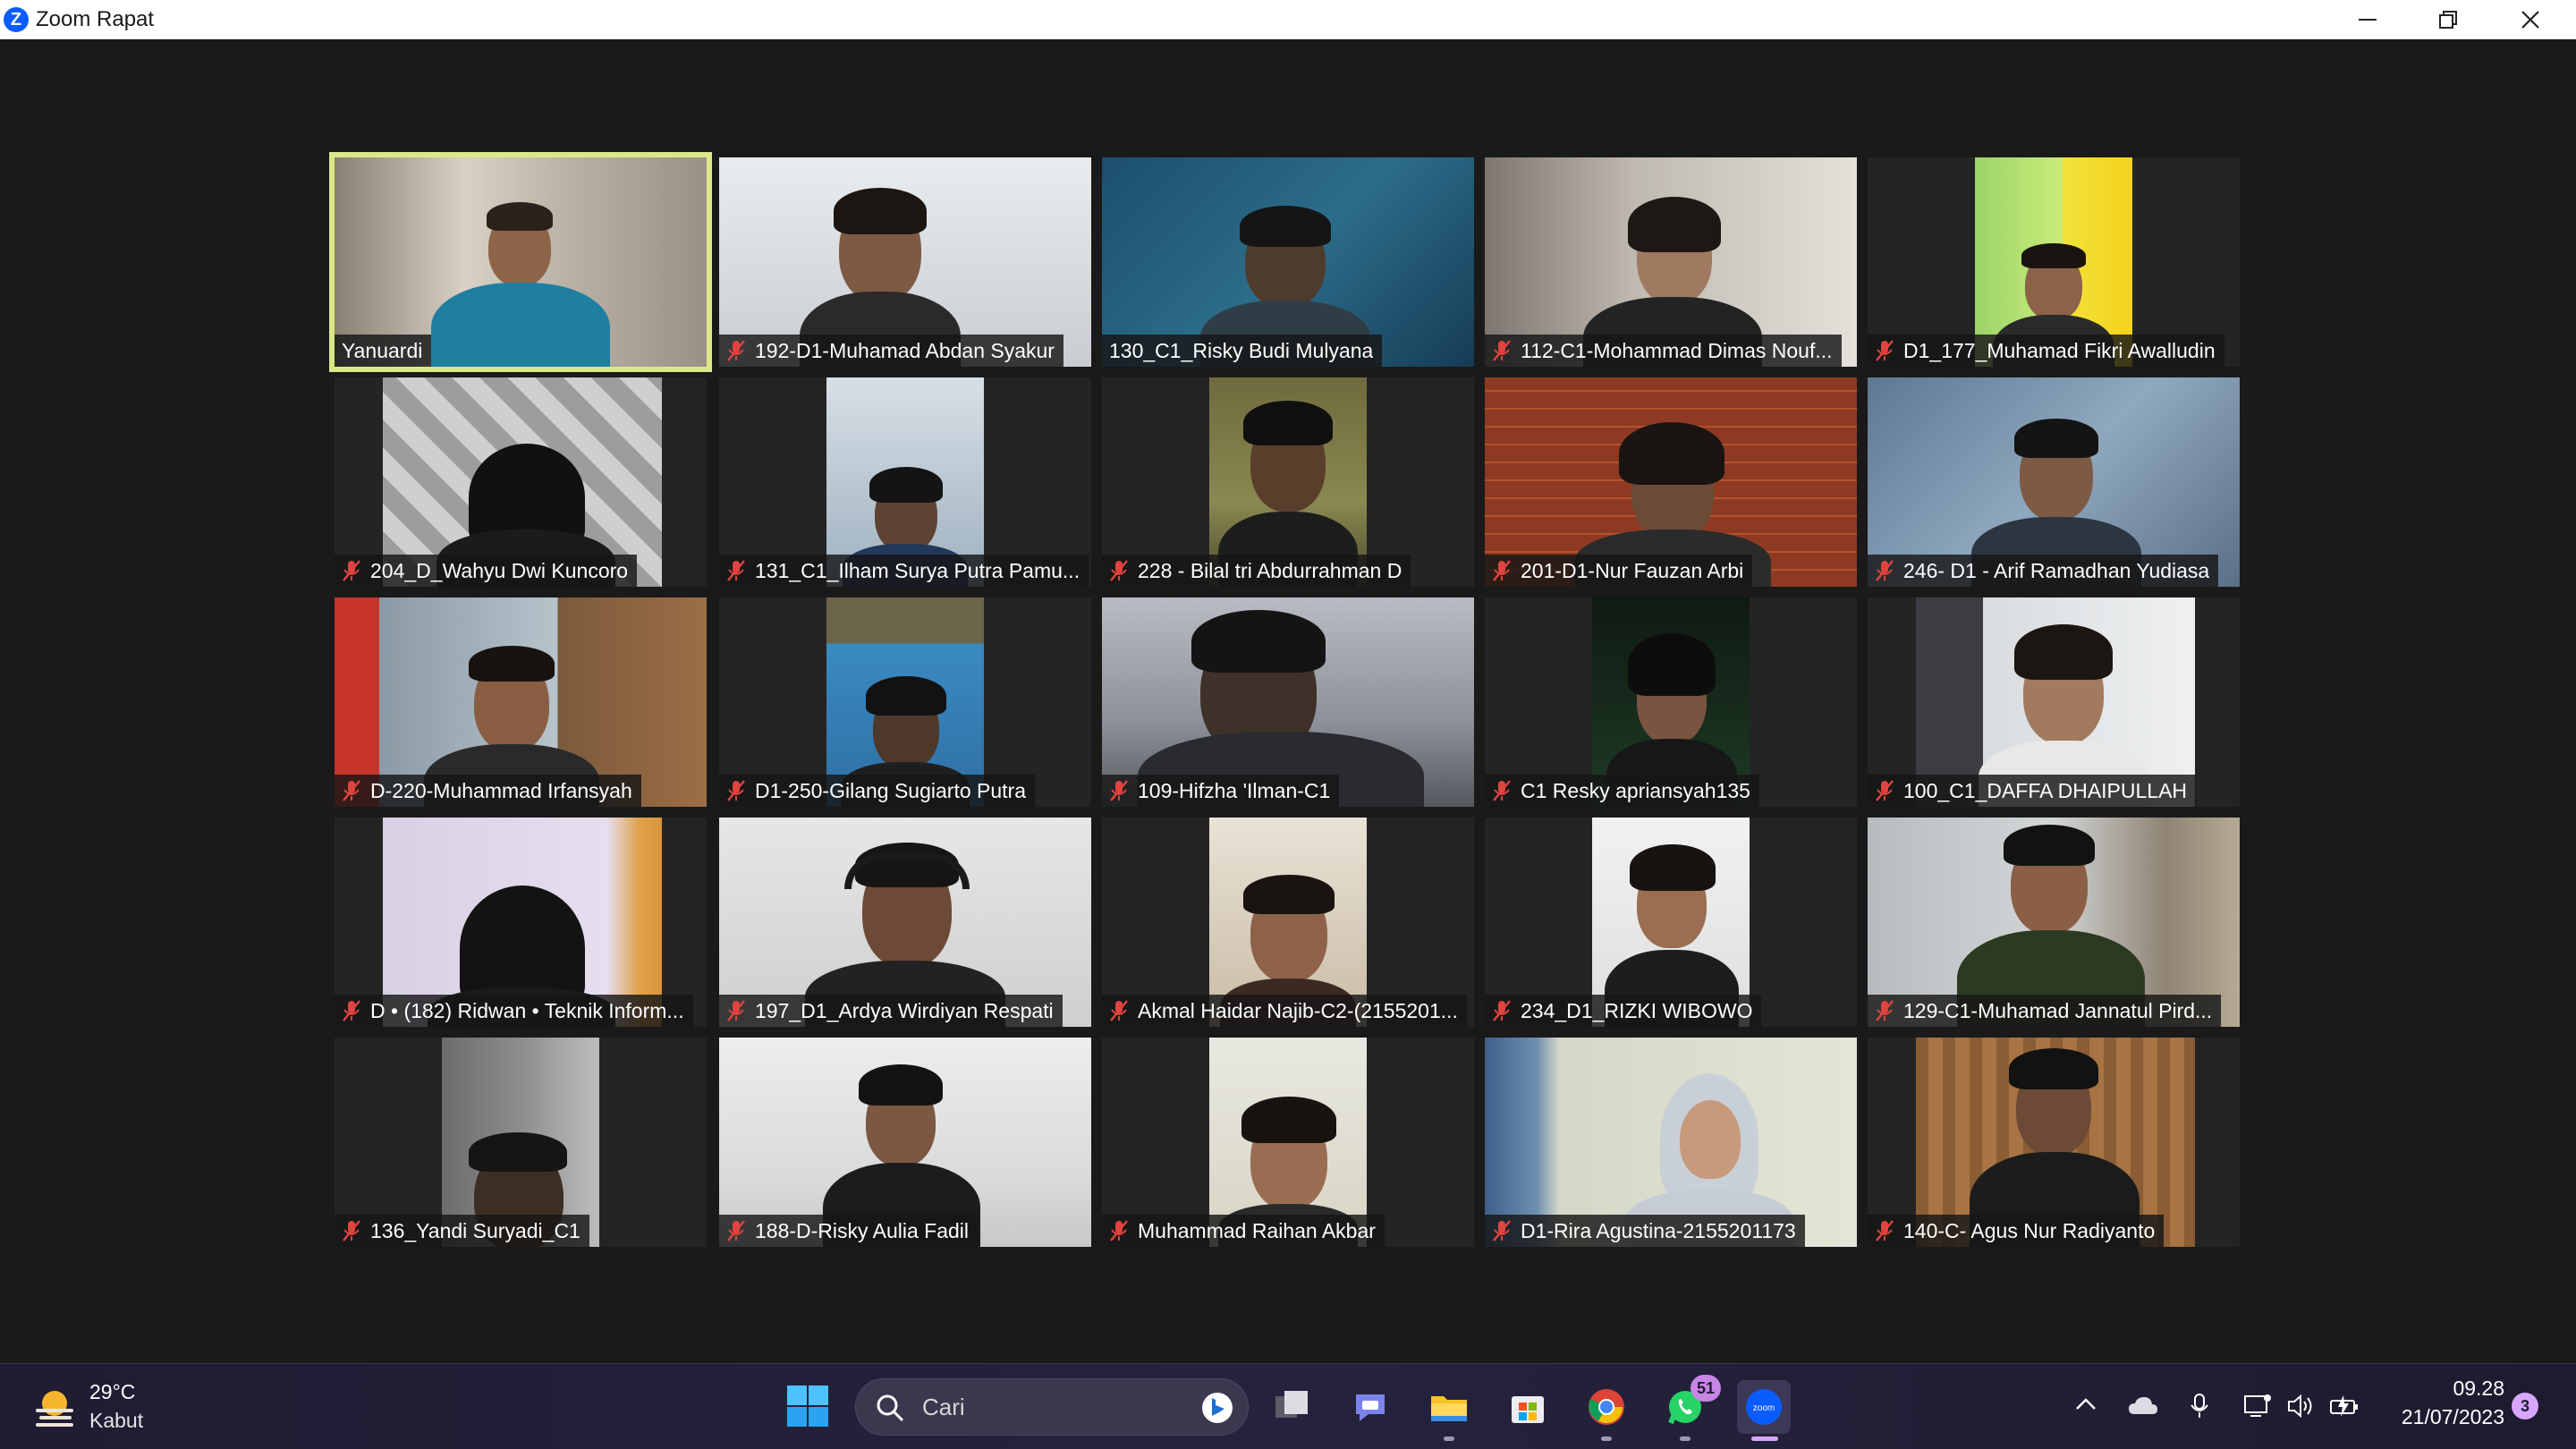 Image resolution: width=2576 pixels, height=1449 pixels. I want to click on participant-tile: 197_D1_Ardya Wirdiyan Respati, so click(905, 922).